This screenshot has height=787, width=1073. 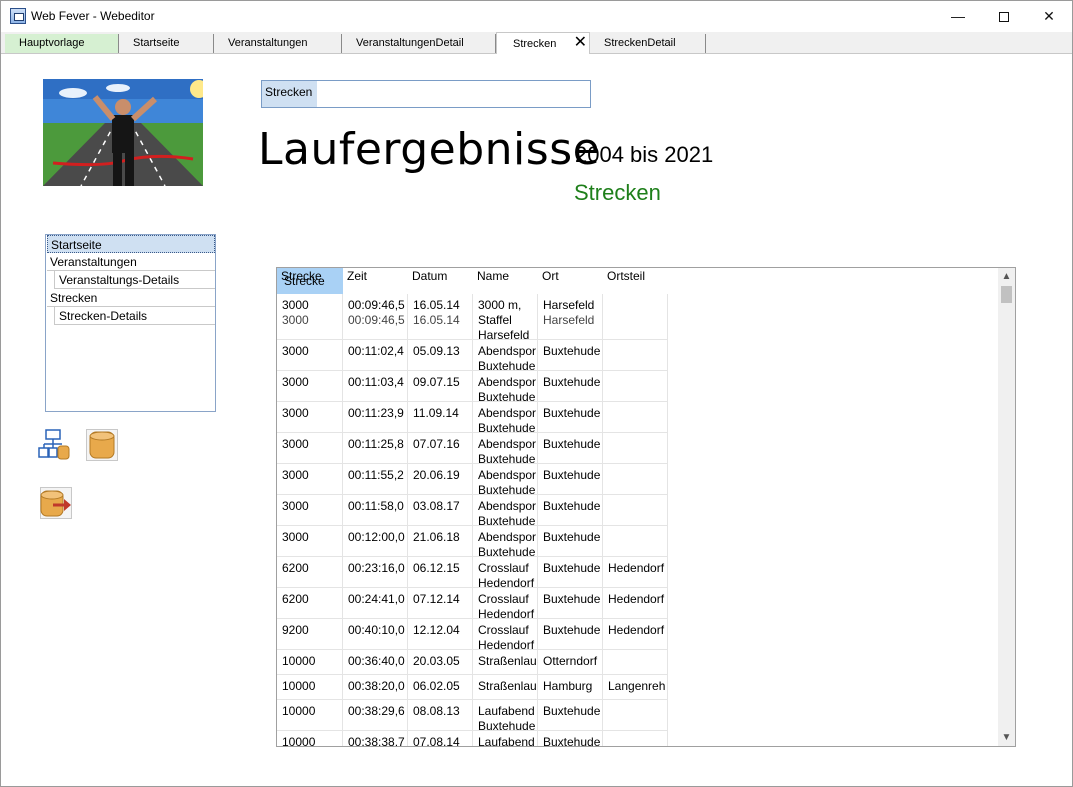 What do you see at coordinates (426, 94) in the screenshot?
I see `search-field: Strecken` at bounding box center [426, 94].